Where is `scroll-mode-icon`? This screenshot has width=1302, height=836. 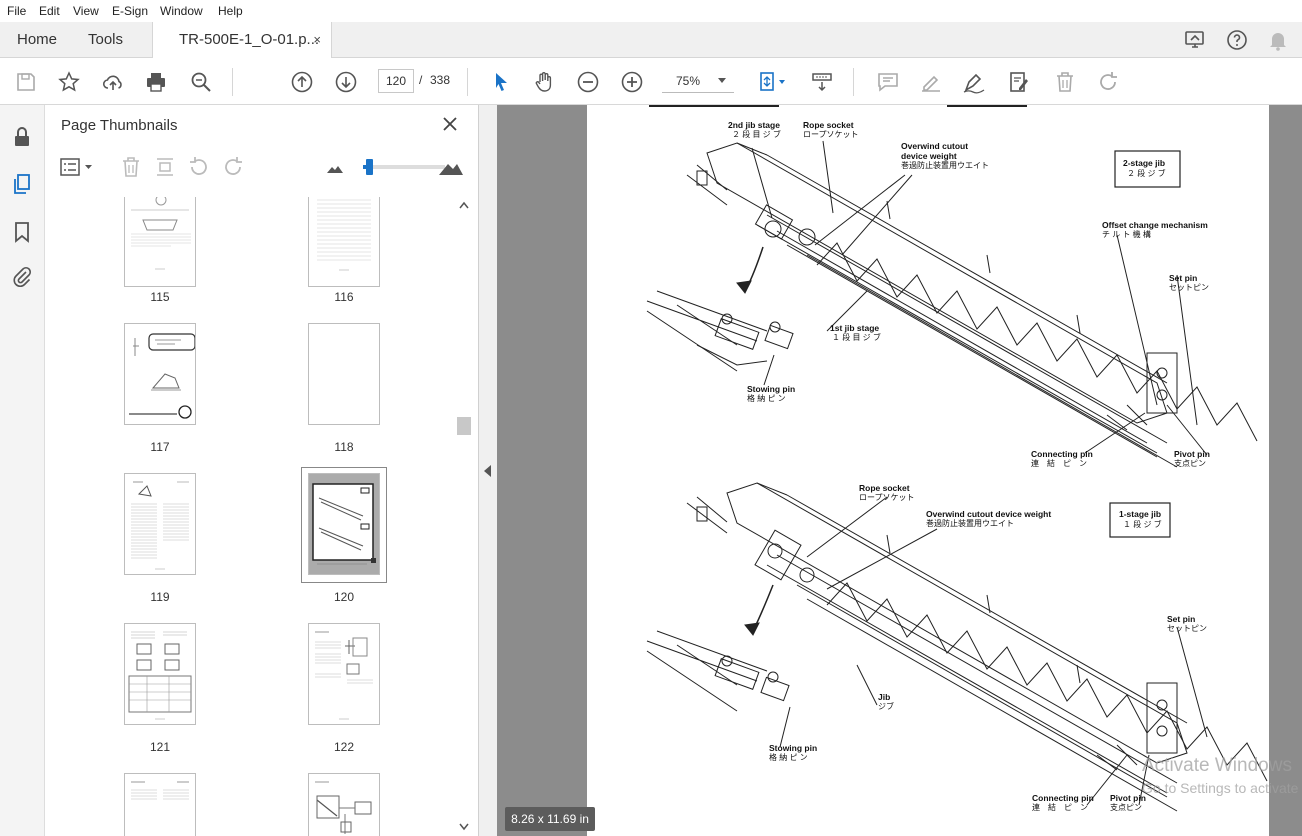 scroll-mode-icon is located at coordinates (822, 82).